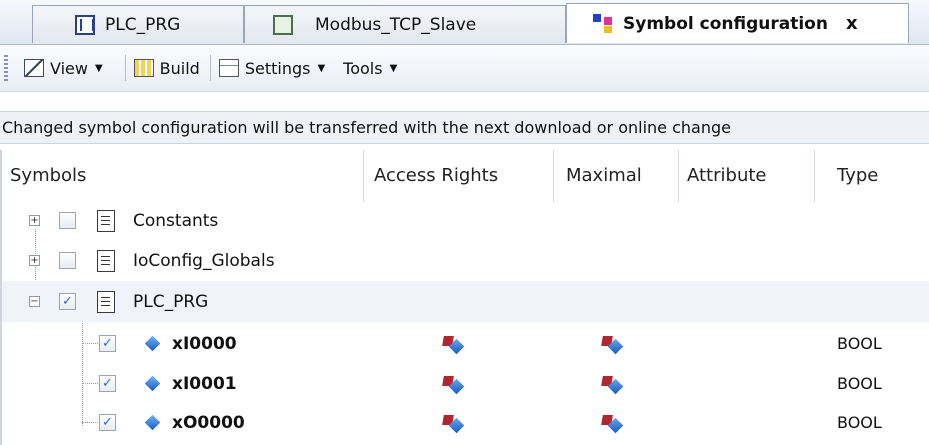  I want to click on settings-icon, so click(228, 68).